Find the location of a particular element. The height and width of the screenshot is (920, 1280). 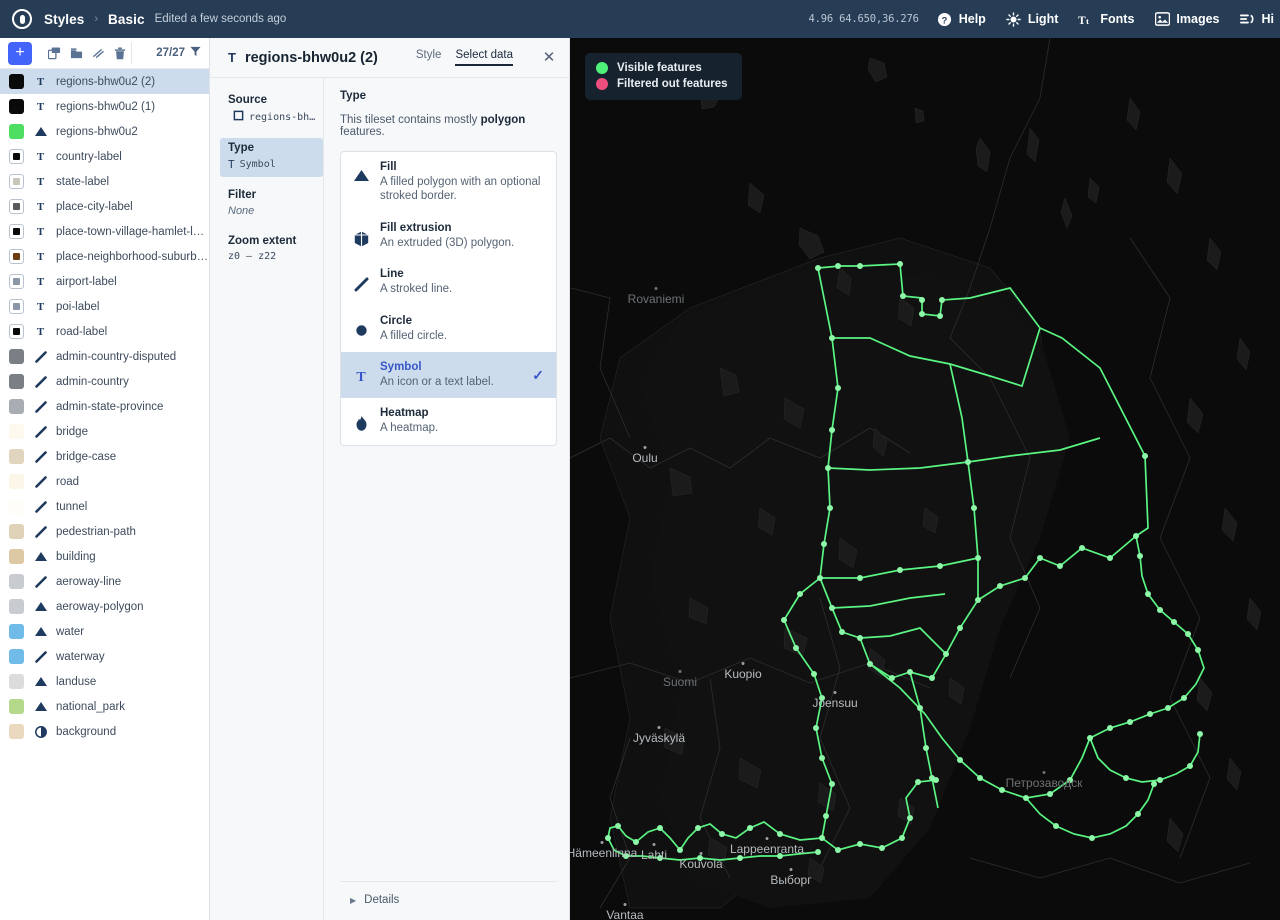

layer-row: Tregions-bhw0u2 (1) is located at coordinates (104, 106).